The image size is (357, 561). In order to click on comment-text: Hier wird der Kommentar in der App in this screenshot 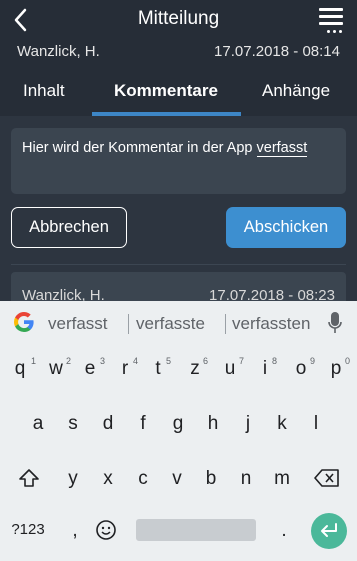, I will do `click(139, 148)`.